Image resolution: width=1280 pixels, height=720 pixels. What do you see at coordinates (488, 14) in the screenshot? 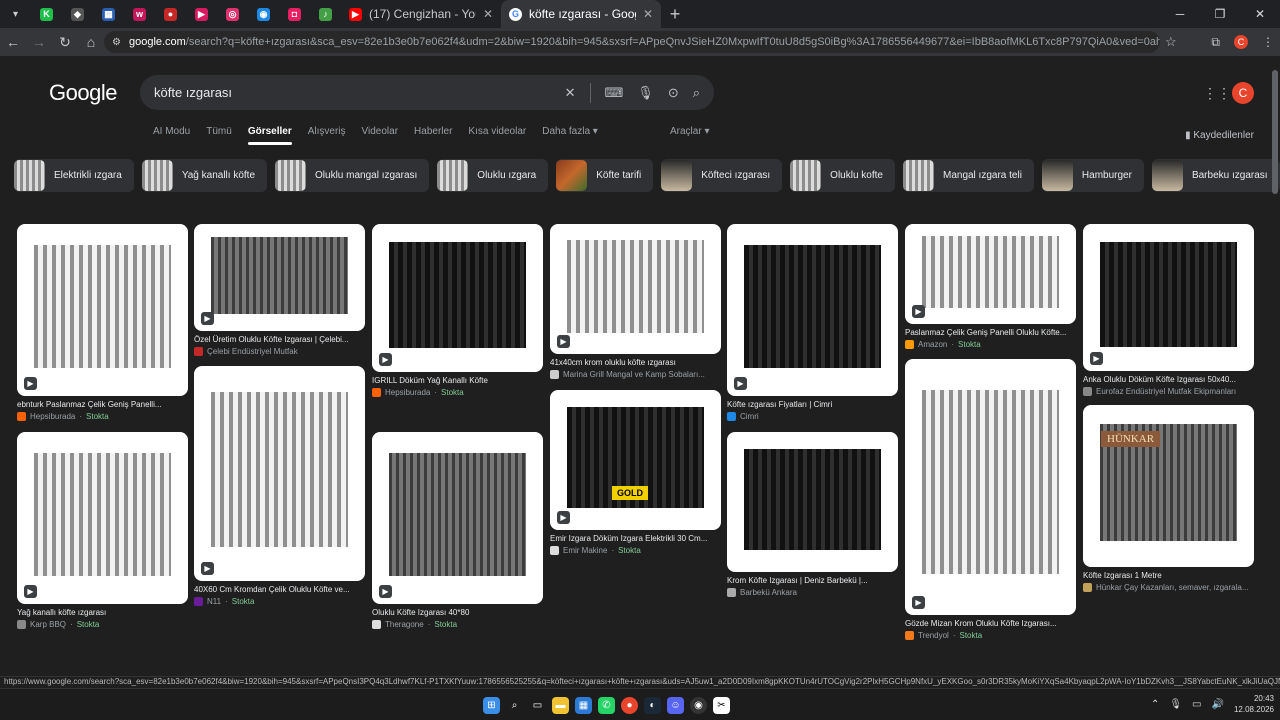
I see `close-icon: ✕` at bounding box center [488, 14].